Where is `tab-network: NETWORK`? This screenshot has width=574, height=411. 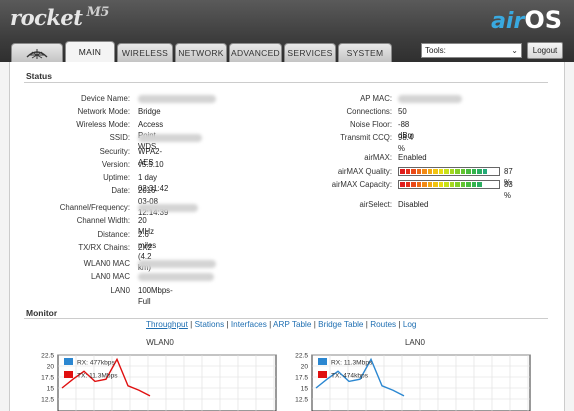
tab-network: NETWORK is located at coordinates (201, 52).